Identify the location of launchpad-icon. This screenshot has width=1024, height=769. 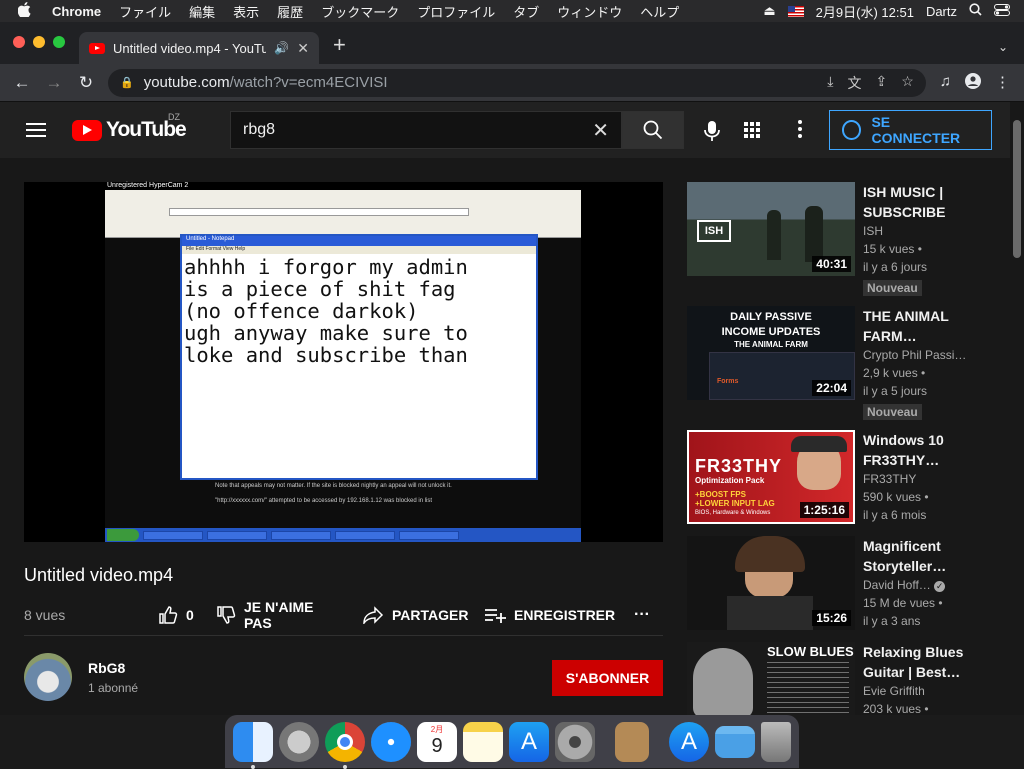
(299, 741).